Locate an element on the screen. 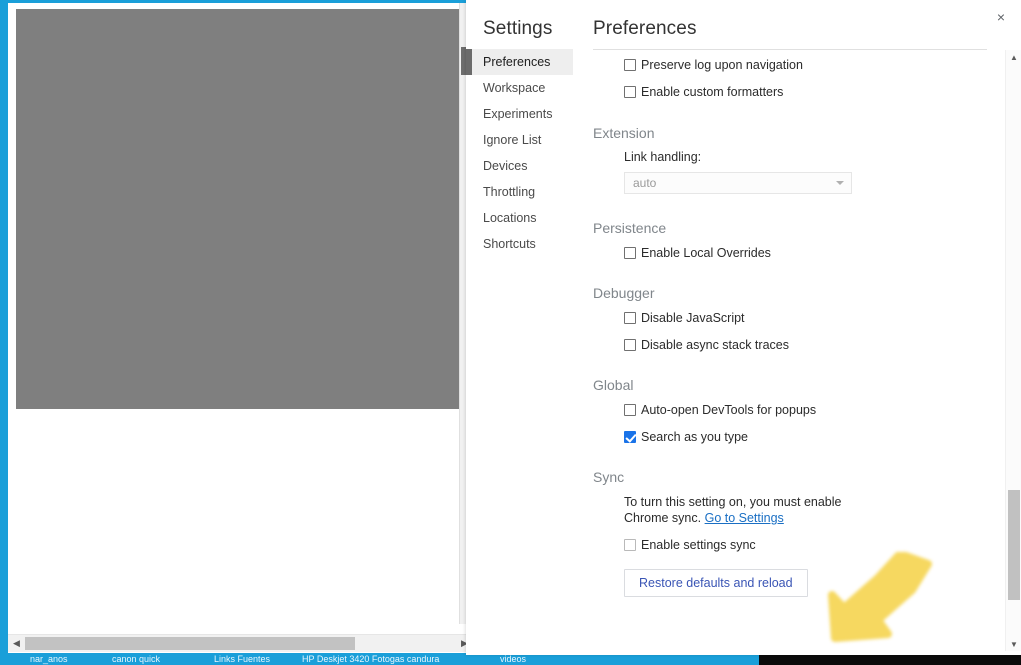 Image resolution: width=1021 pixels, height=665 pixels. link-handling-label: Link handling: is located at coordinates (663, 157).